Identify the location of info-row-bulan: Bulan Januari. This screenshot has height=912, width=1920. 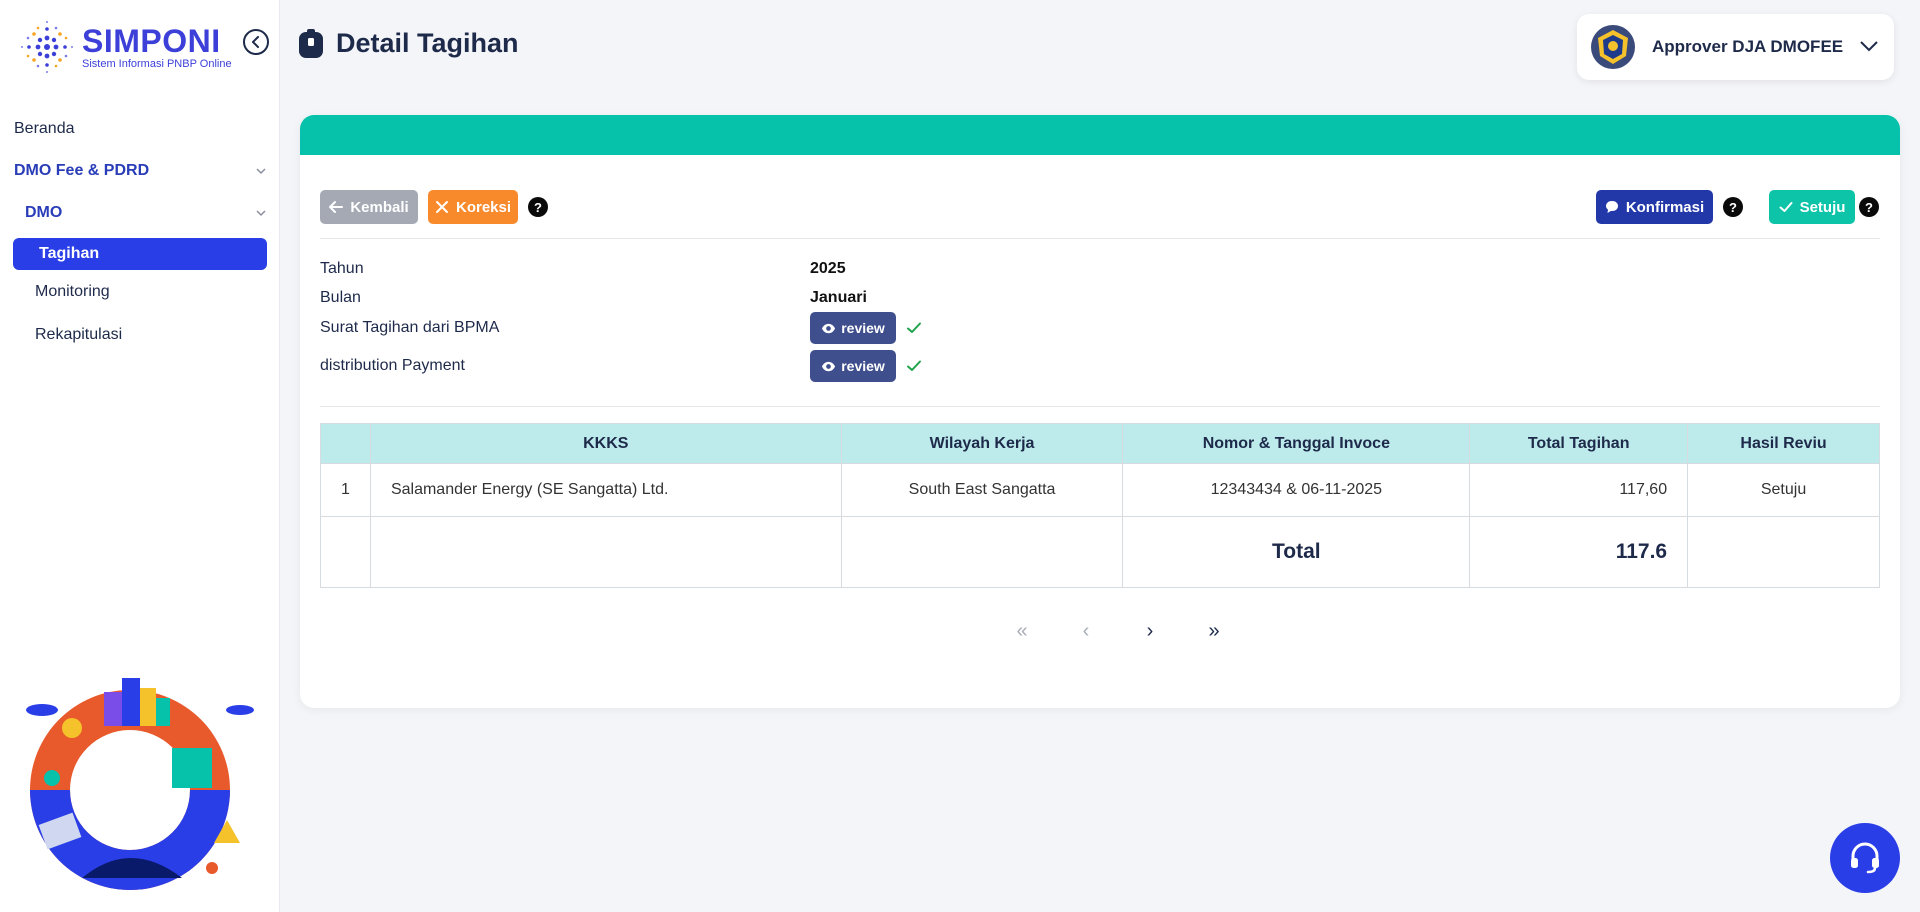
(593, 298).